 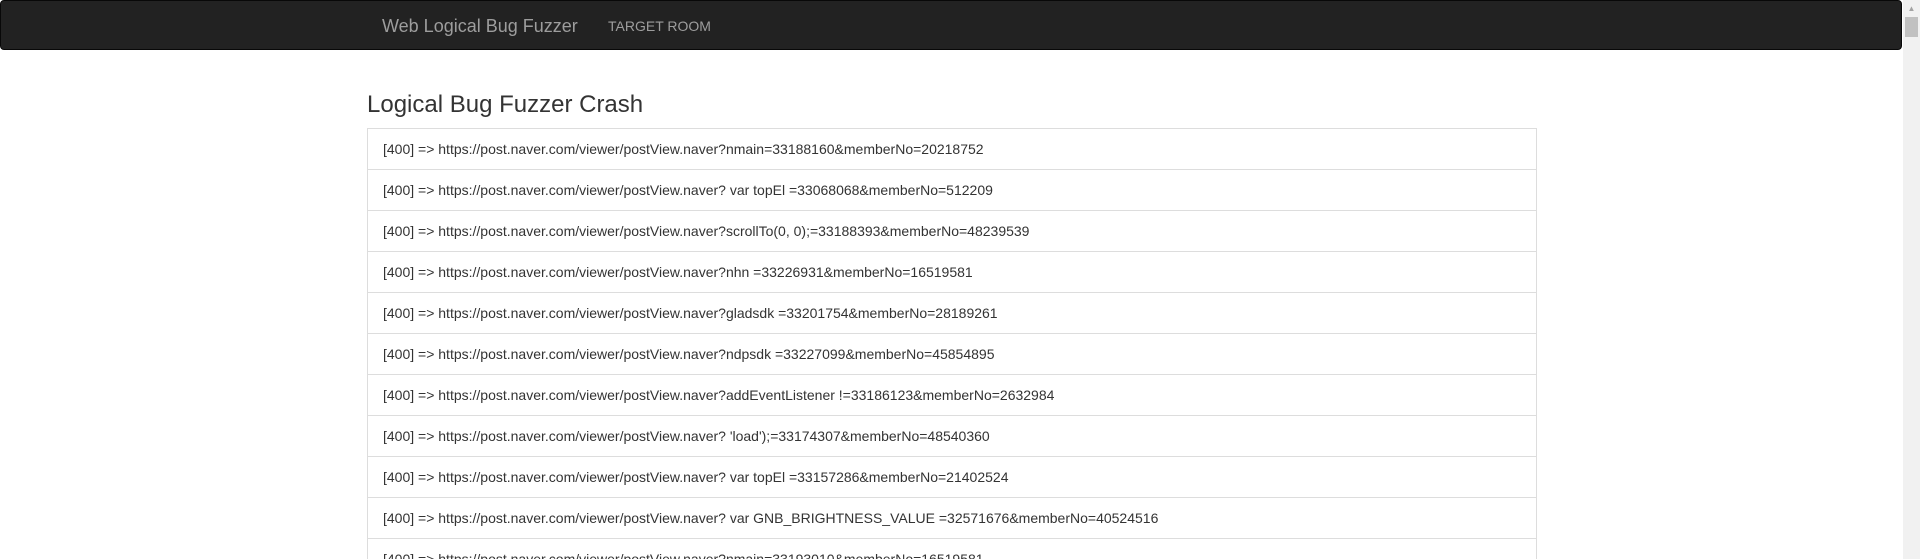 I want to click on navbar-brand: Web Logical Bug Fuzzer, so click(x=480, y=26).